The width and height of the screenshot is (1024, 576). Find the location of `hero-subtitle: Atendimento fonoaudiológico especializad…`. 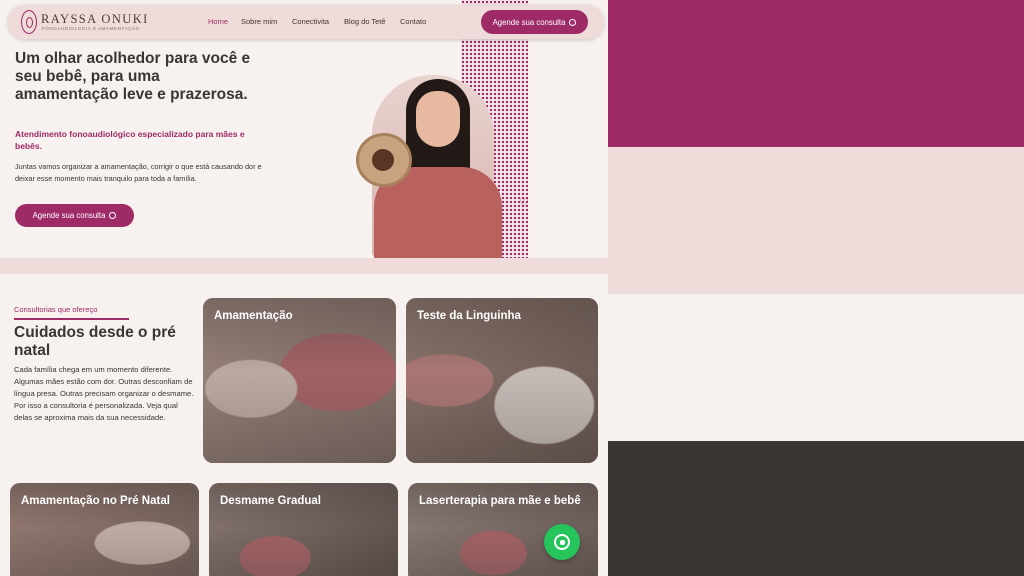

hero-subtitle: Atendimento fonoaudiológico especializad… is located at coordinates (130, 140).